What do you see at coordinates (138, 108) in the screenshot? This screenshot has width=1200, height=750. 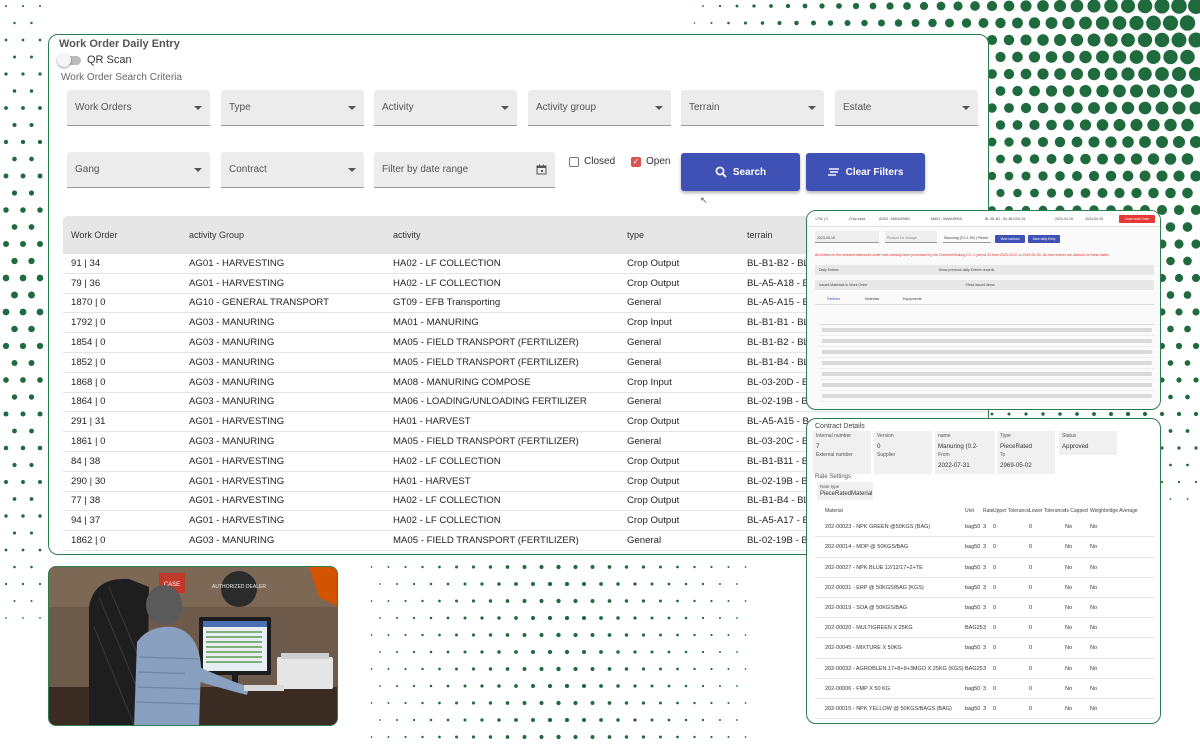 I see `work-orders-select: Work Orders` at bounding box center [138, 108].